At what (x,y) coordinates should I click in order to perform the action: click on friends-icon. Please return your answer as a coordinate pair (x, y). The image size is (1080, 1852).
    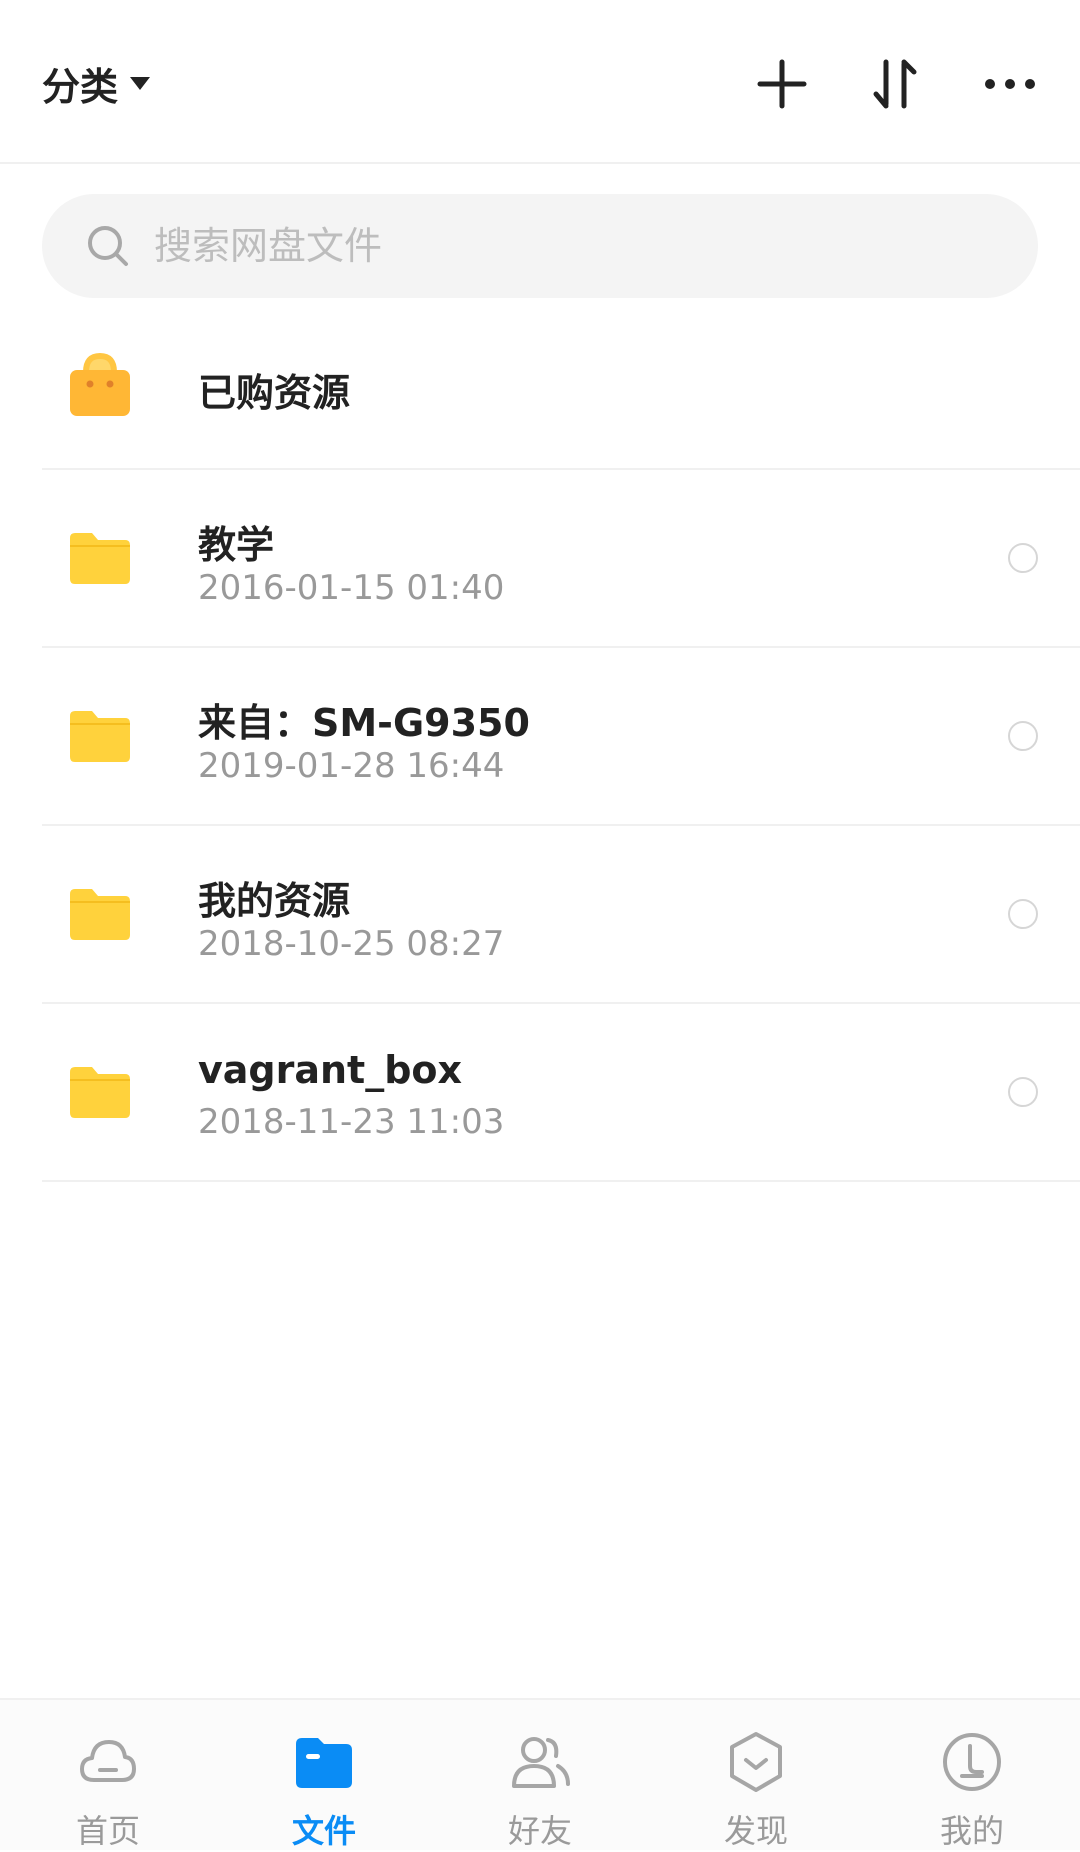
    Looking at the image, I should click on (541, 1762).